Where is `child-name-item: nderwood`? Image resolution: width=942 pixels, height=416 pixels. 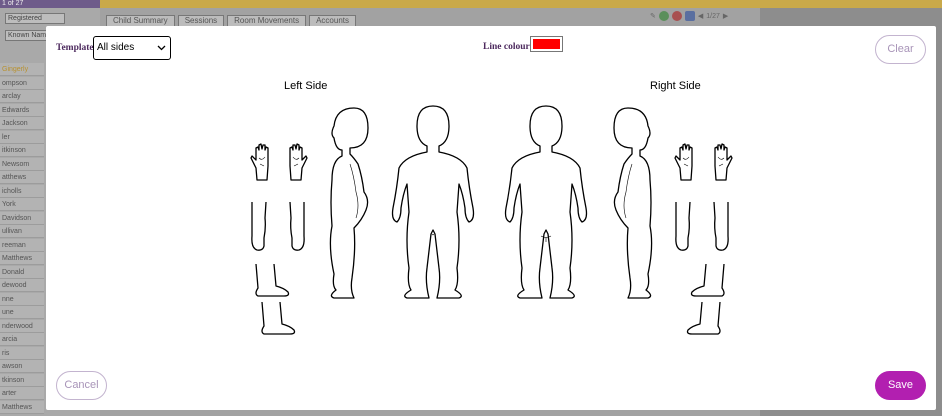 child-name-item: nderwood is located at coordinates (22, 326).